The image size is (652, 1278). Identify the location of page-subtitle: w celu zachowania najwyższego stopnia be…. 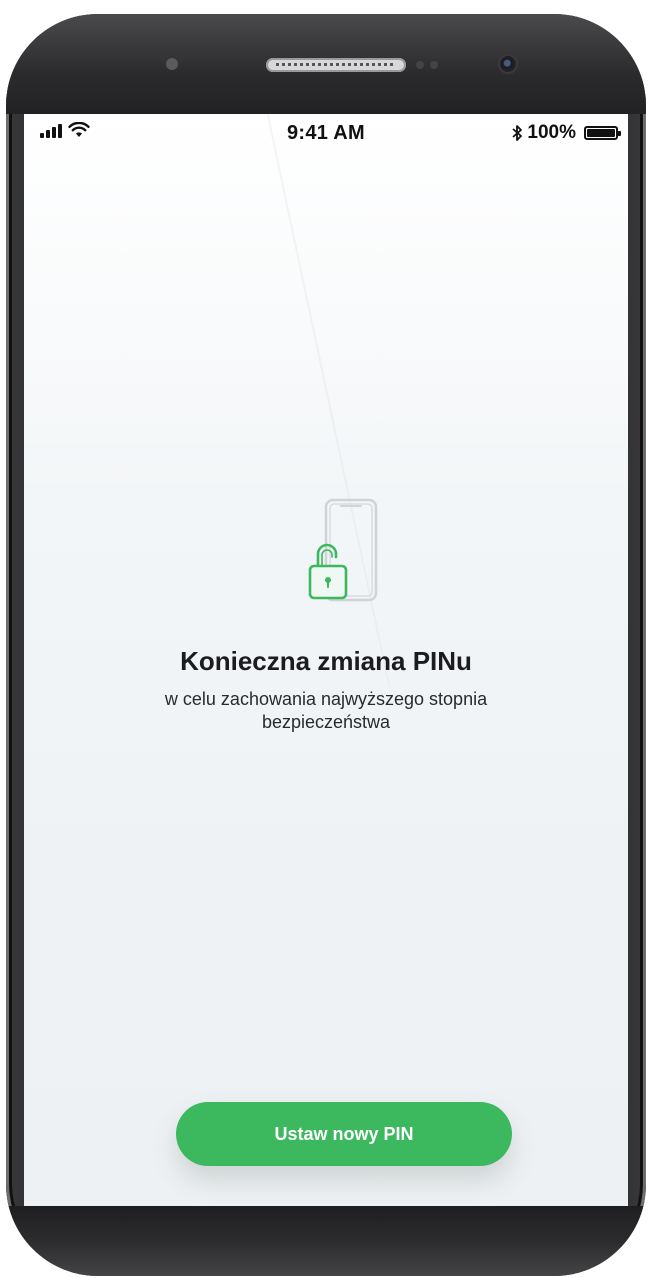
(326, 710).